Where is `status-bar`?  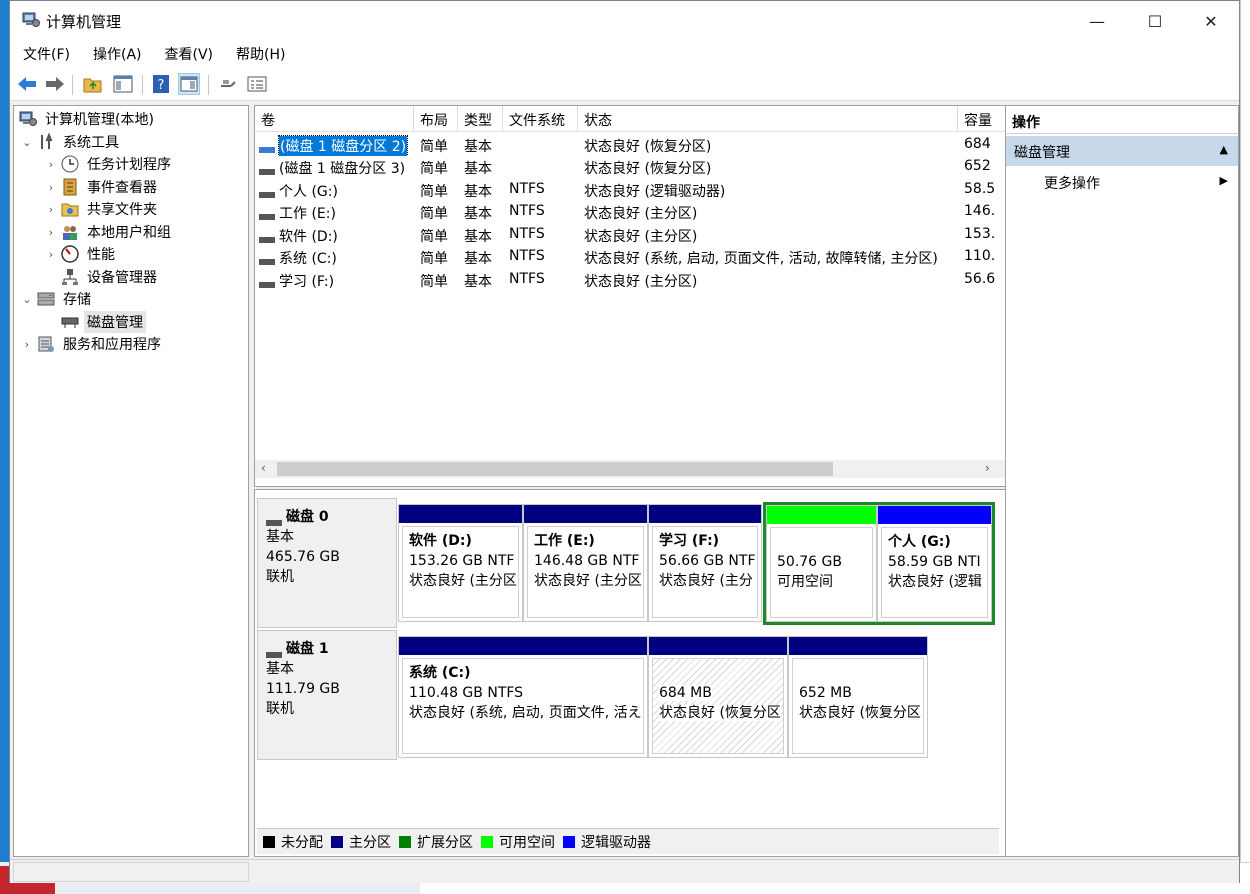
status-bar is located at coordinates (624, 871).